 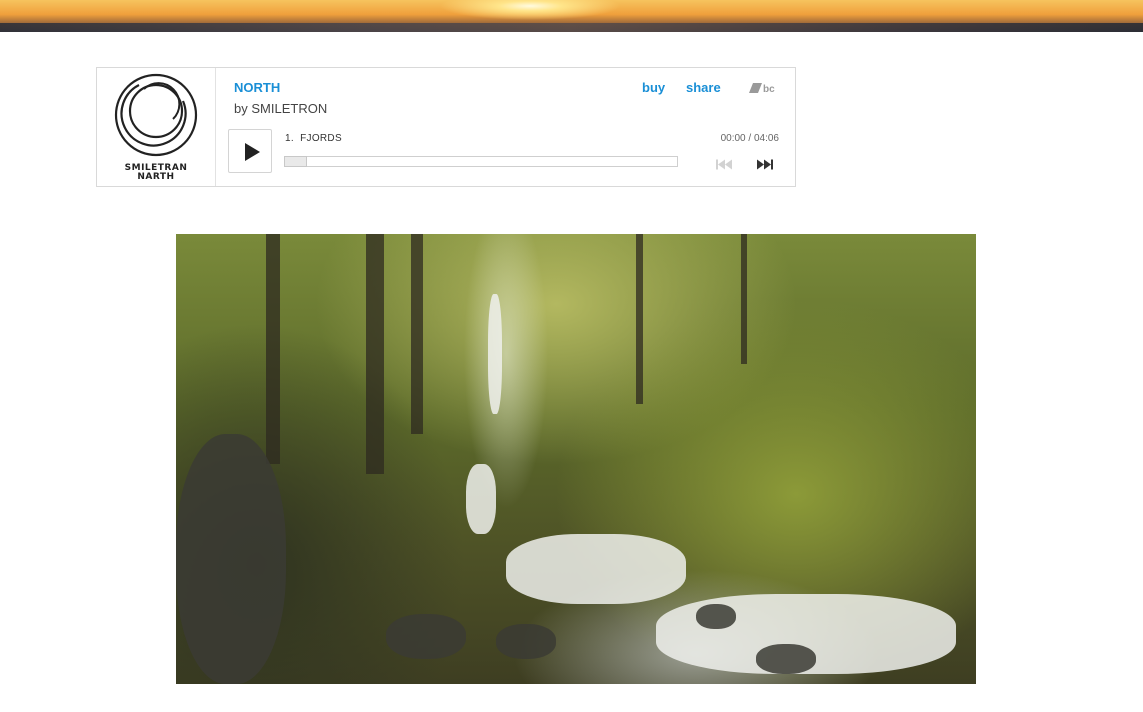 What do you see at coordinates (733, 138) in the screenshot?
I see `time-current: 00:00` at bounding box center [733, 138].